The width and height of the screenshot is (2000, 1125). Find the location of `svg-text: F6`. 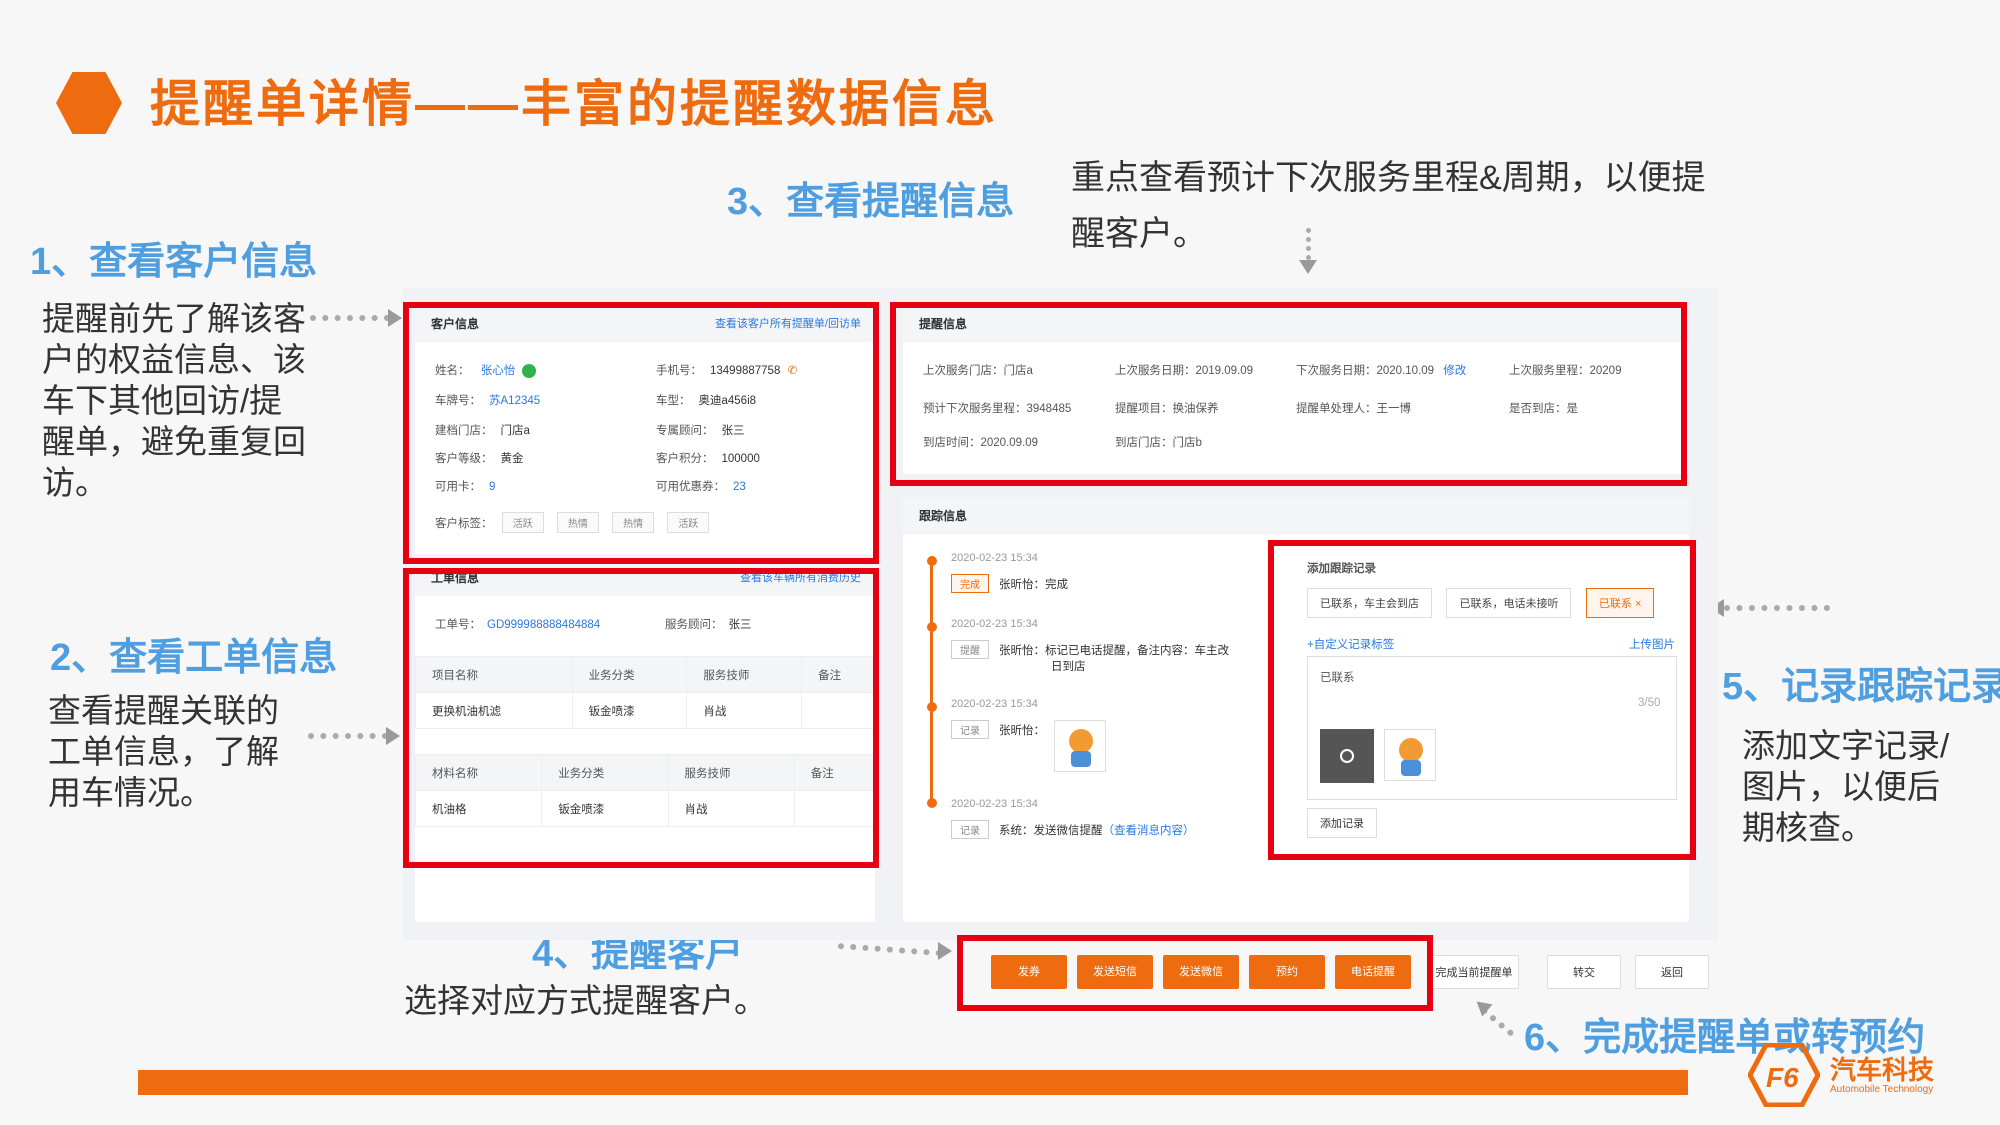

svg-text: F6 is located at coordinates (1782, 1077).